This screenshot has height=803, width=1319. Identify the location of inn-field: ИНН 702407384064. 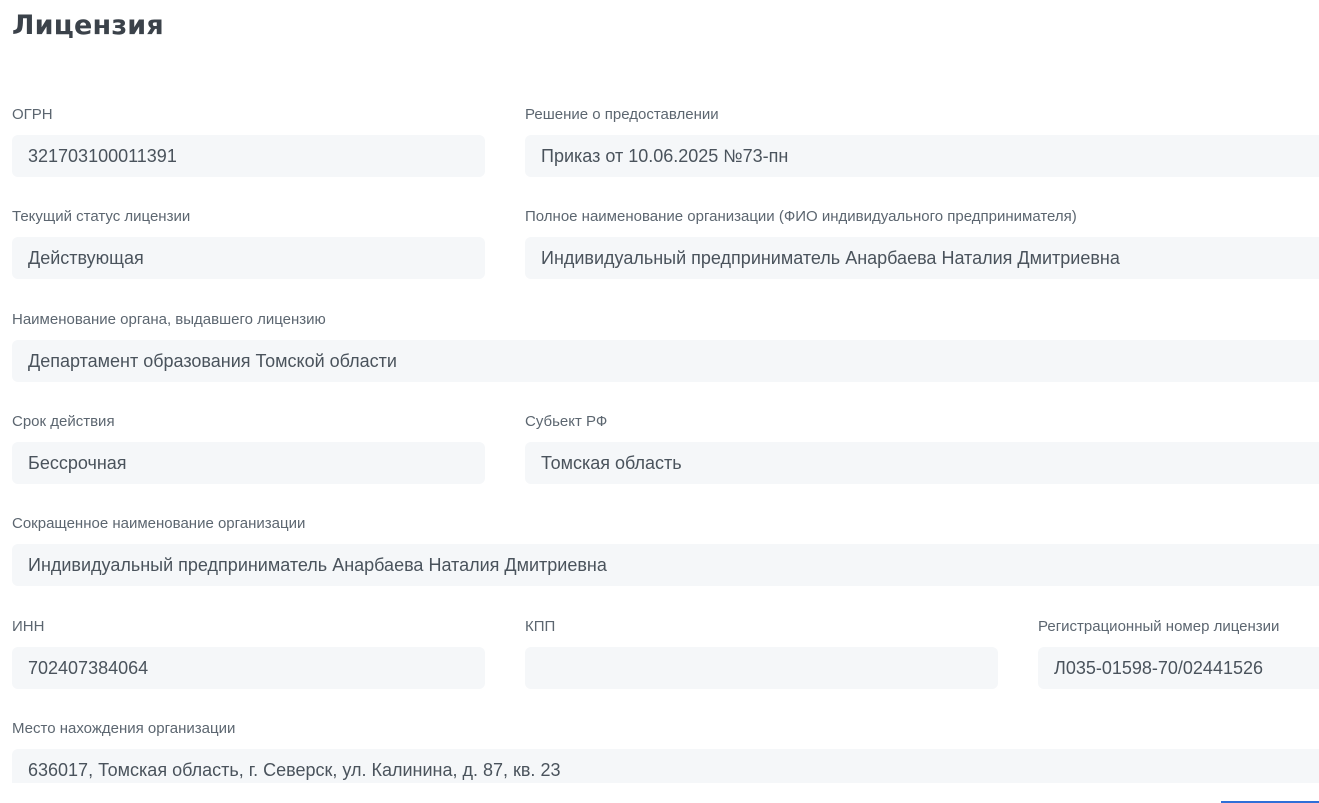
(248, 653).